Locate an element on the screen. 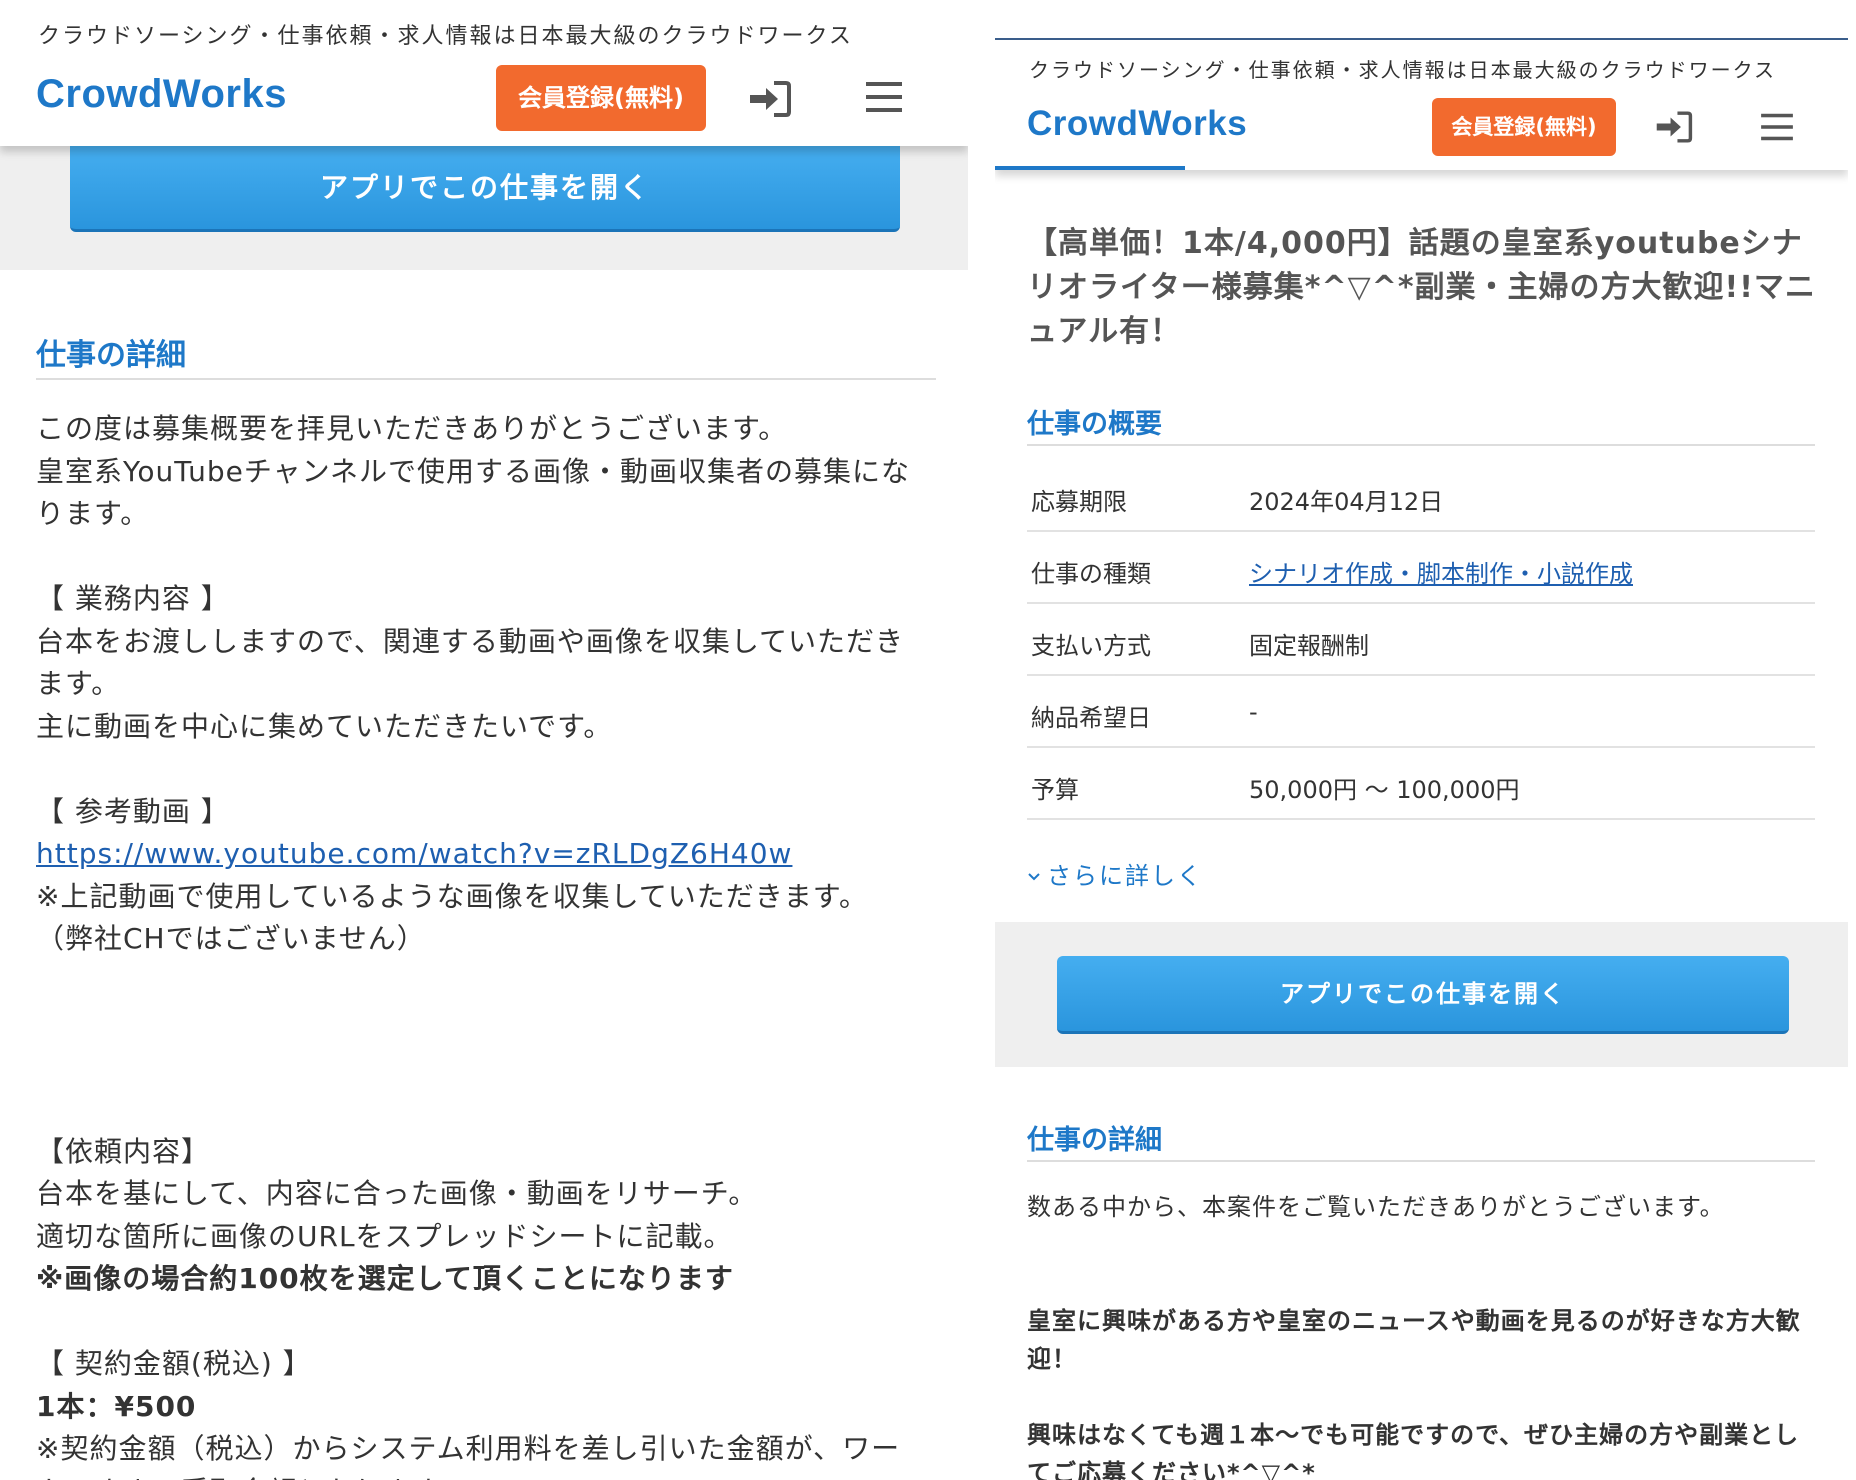 The height and width of the screenshot is (1480, 1856). details-line: 皇室系YouTubeチャンネルで使用する画像・動画収集者の募集にな is located at coordinates (473, 471).